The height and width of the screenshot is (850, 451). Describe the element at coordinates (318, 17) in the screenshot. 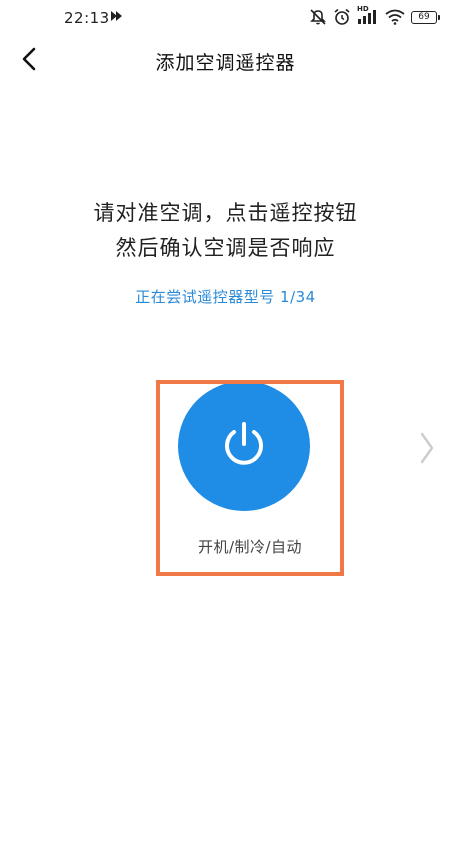

I see `mute-icon` at that location.